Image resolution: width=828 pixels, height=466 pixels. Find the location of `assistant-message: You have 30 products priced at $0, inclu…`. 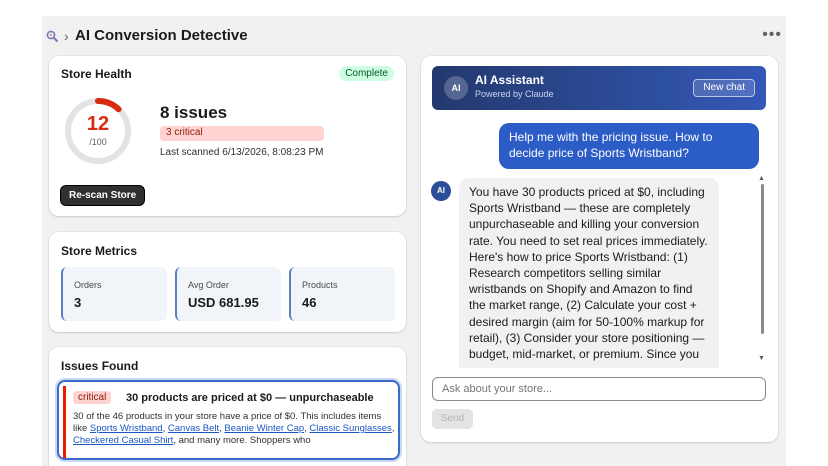

assistant-message: You have 30 products priced at $0, inclu… is located at coordinates (589, 273).